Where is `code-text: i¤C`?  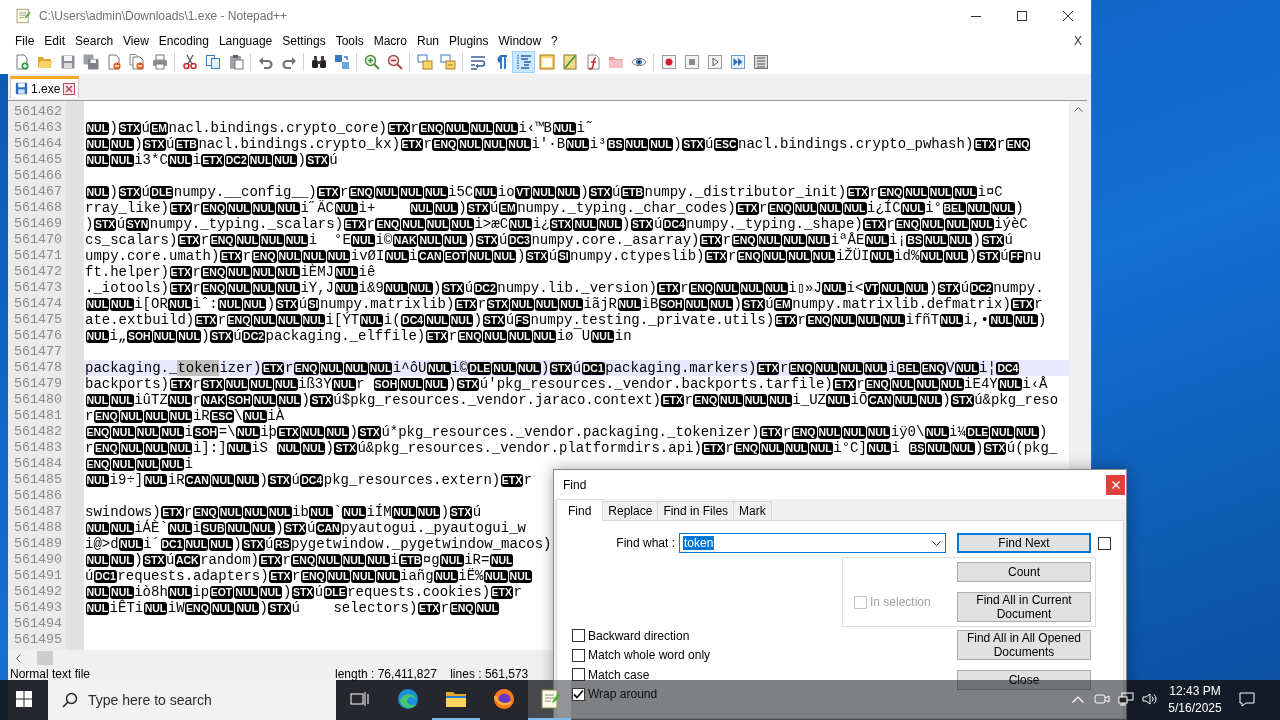
code-text: i¤C is located at coordinates (990, 192).